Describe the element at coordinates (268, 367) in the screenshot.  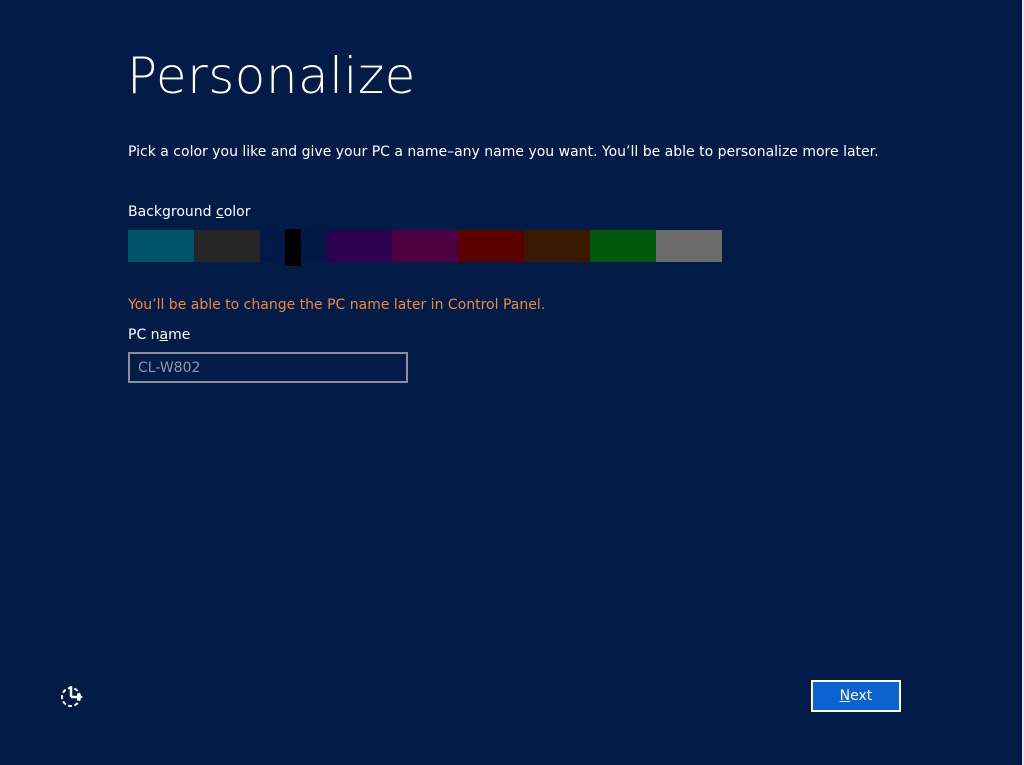
I see `pc-name-input` at that location.